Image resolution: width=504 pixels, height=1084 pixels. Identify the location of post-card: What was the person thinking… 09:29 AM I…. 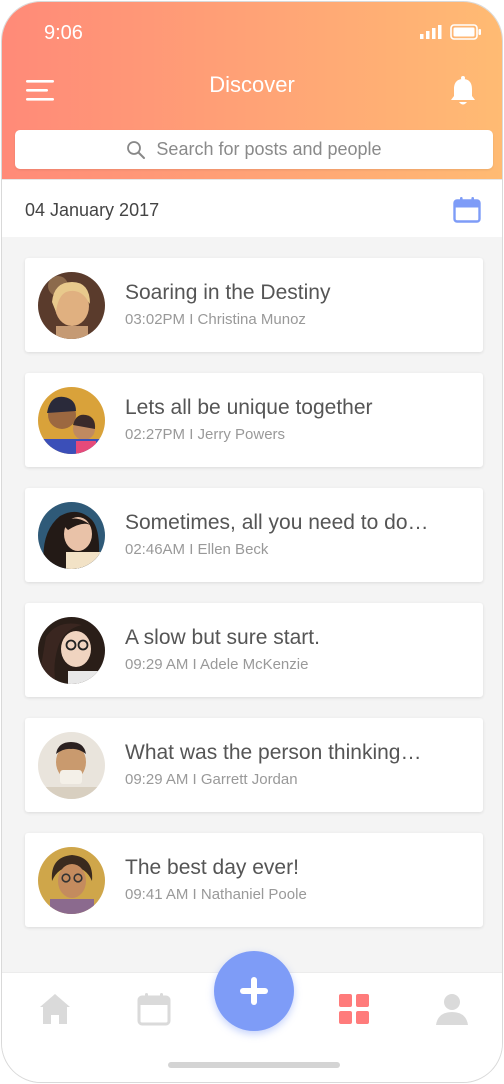
(254, 765).